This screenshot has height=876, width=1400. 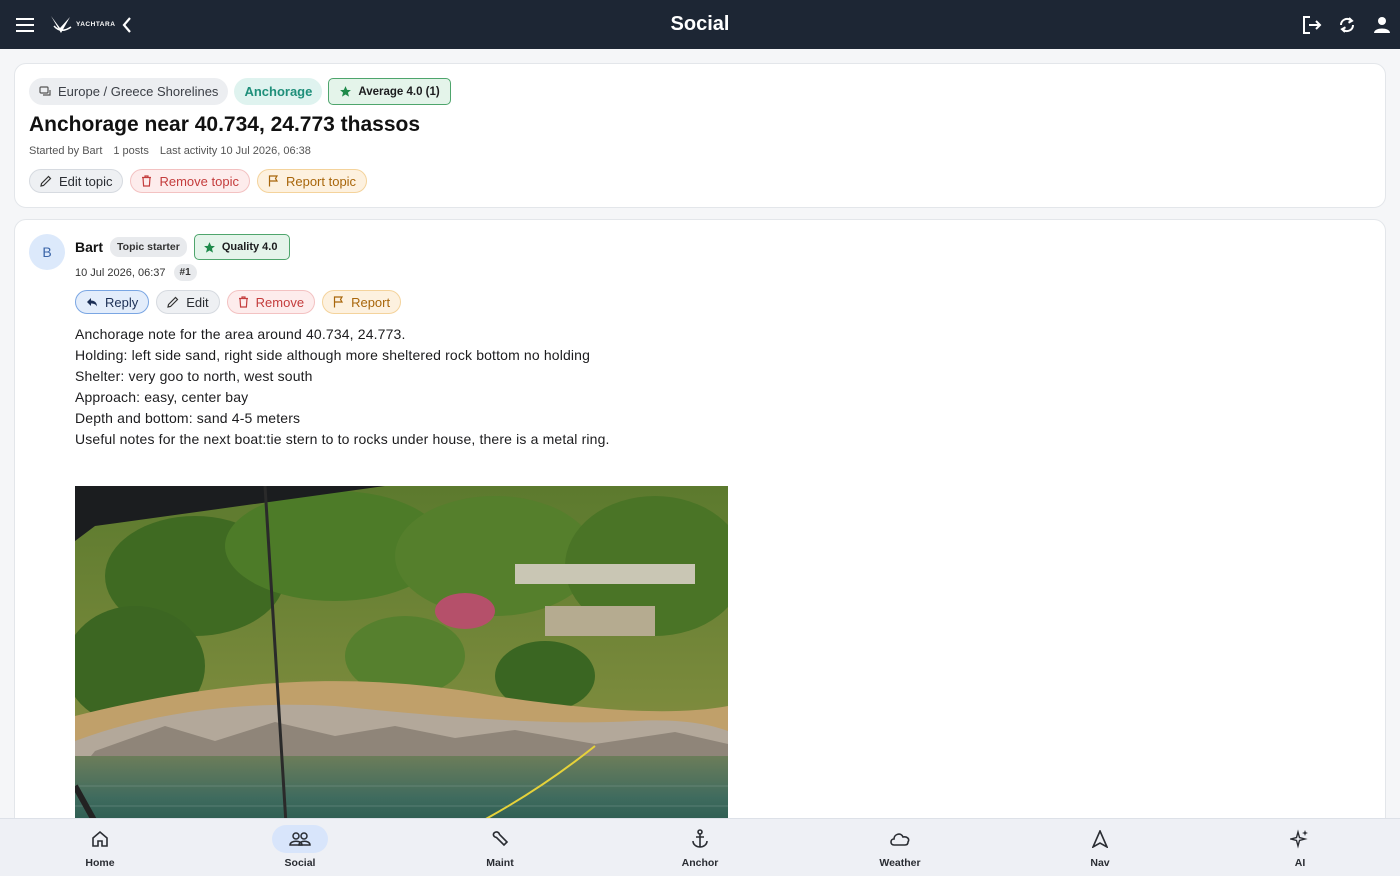 What do you see at coordinates (120, 272) in the screenshot?
I see `post-timestamp: 10 Jul 2026, 06:37` at bounding box center [120, 272].